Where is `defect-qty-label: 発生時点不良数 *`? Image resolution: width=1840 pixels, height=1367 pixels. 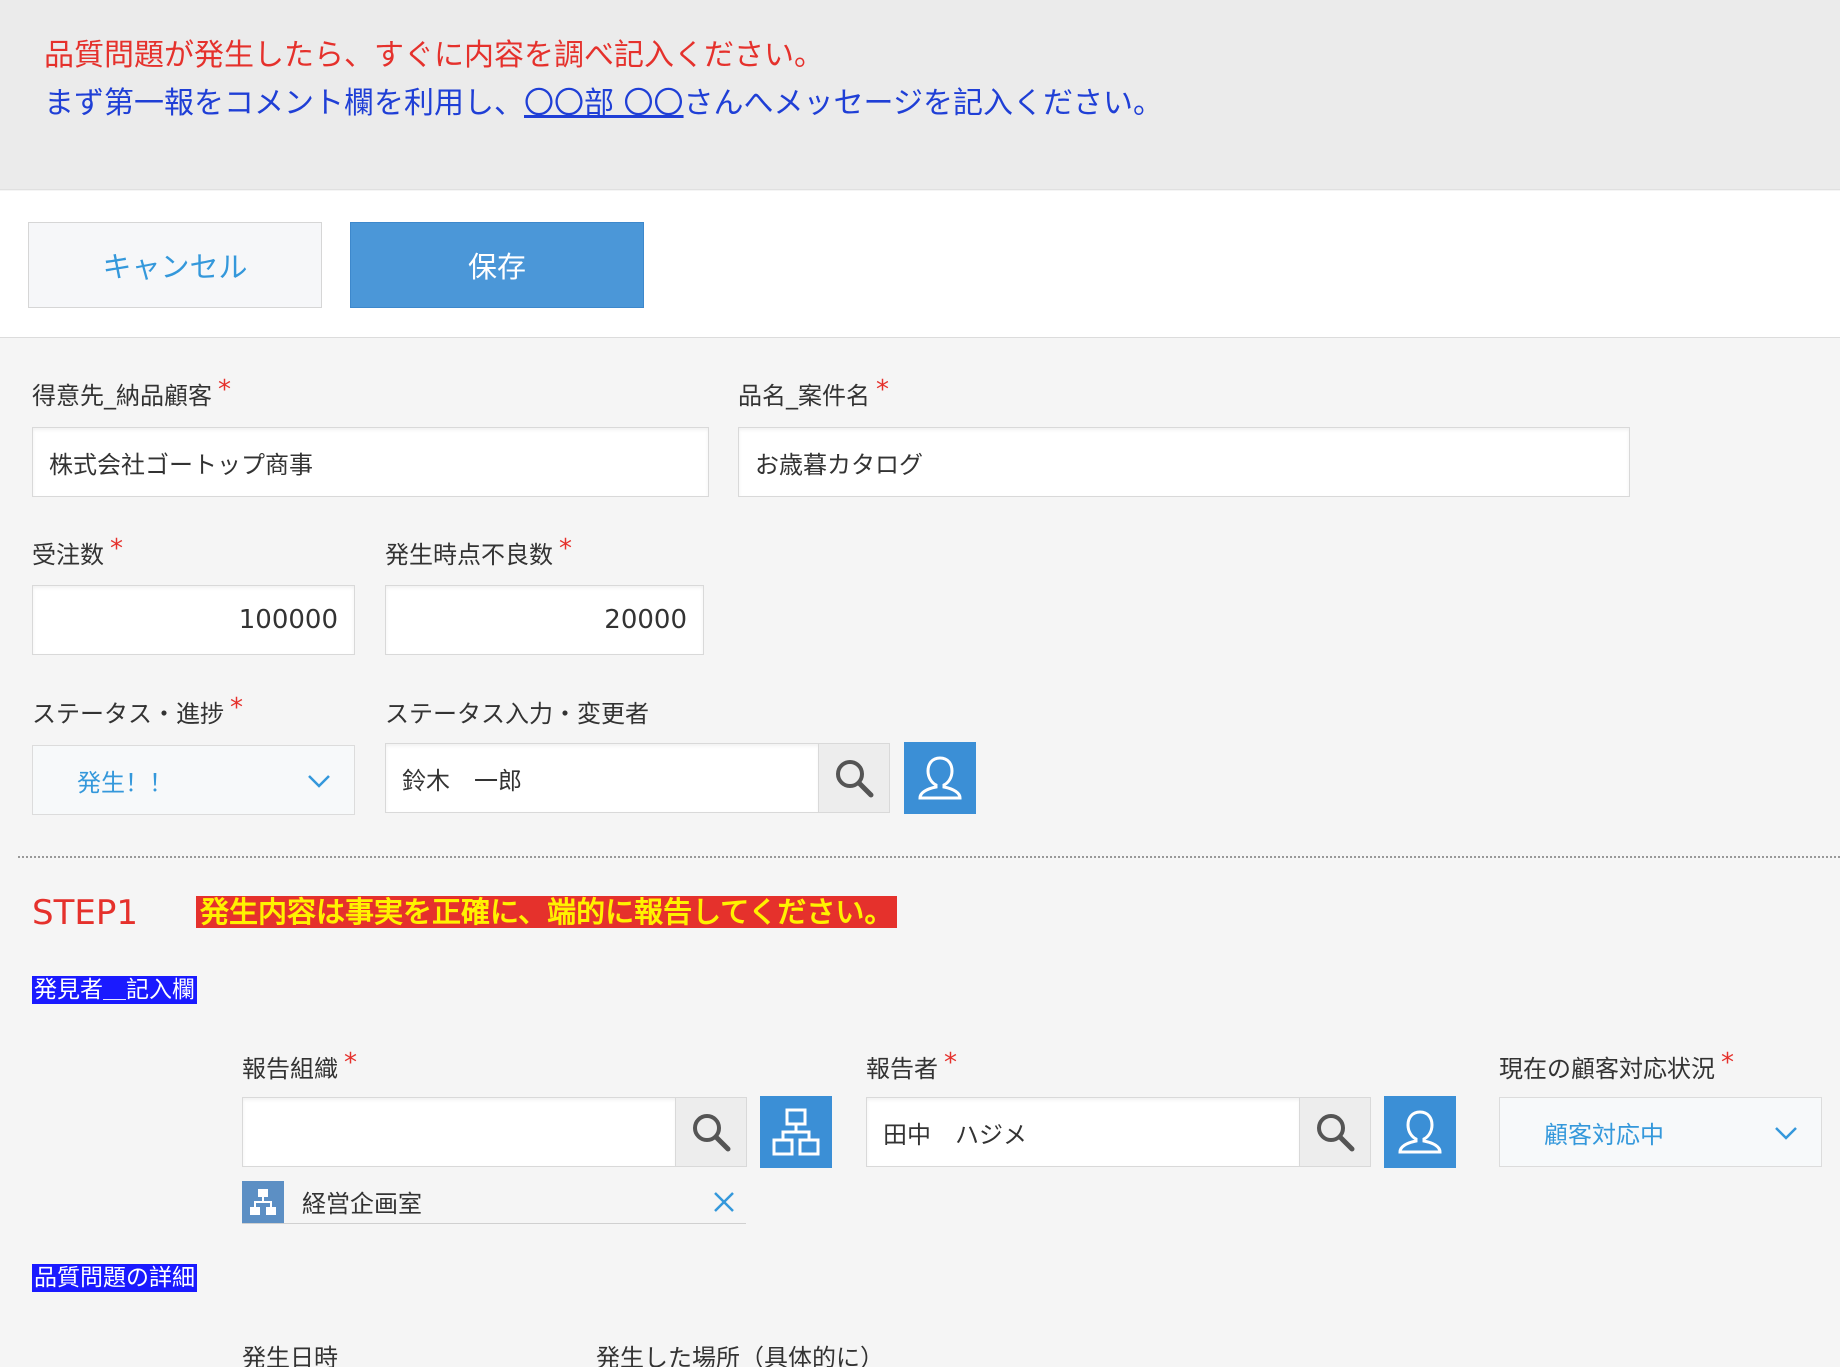 defect-qty-label: 発生時点不良数 * is located at coordinates (478, 552).